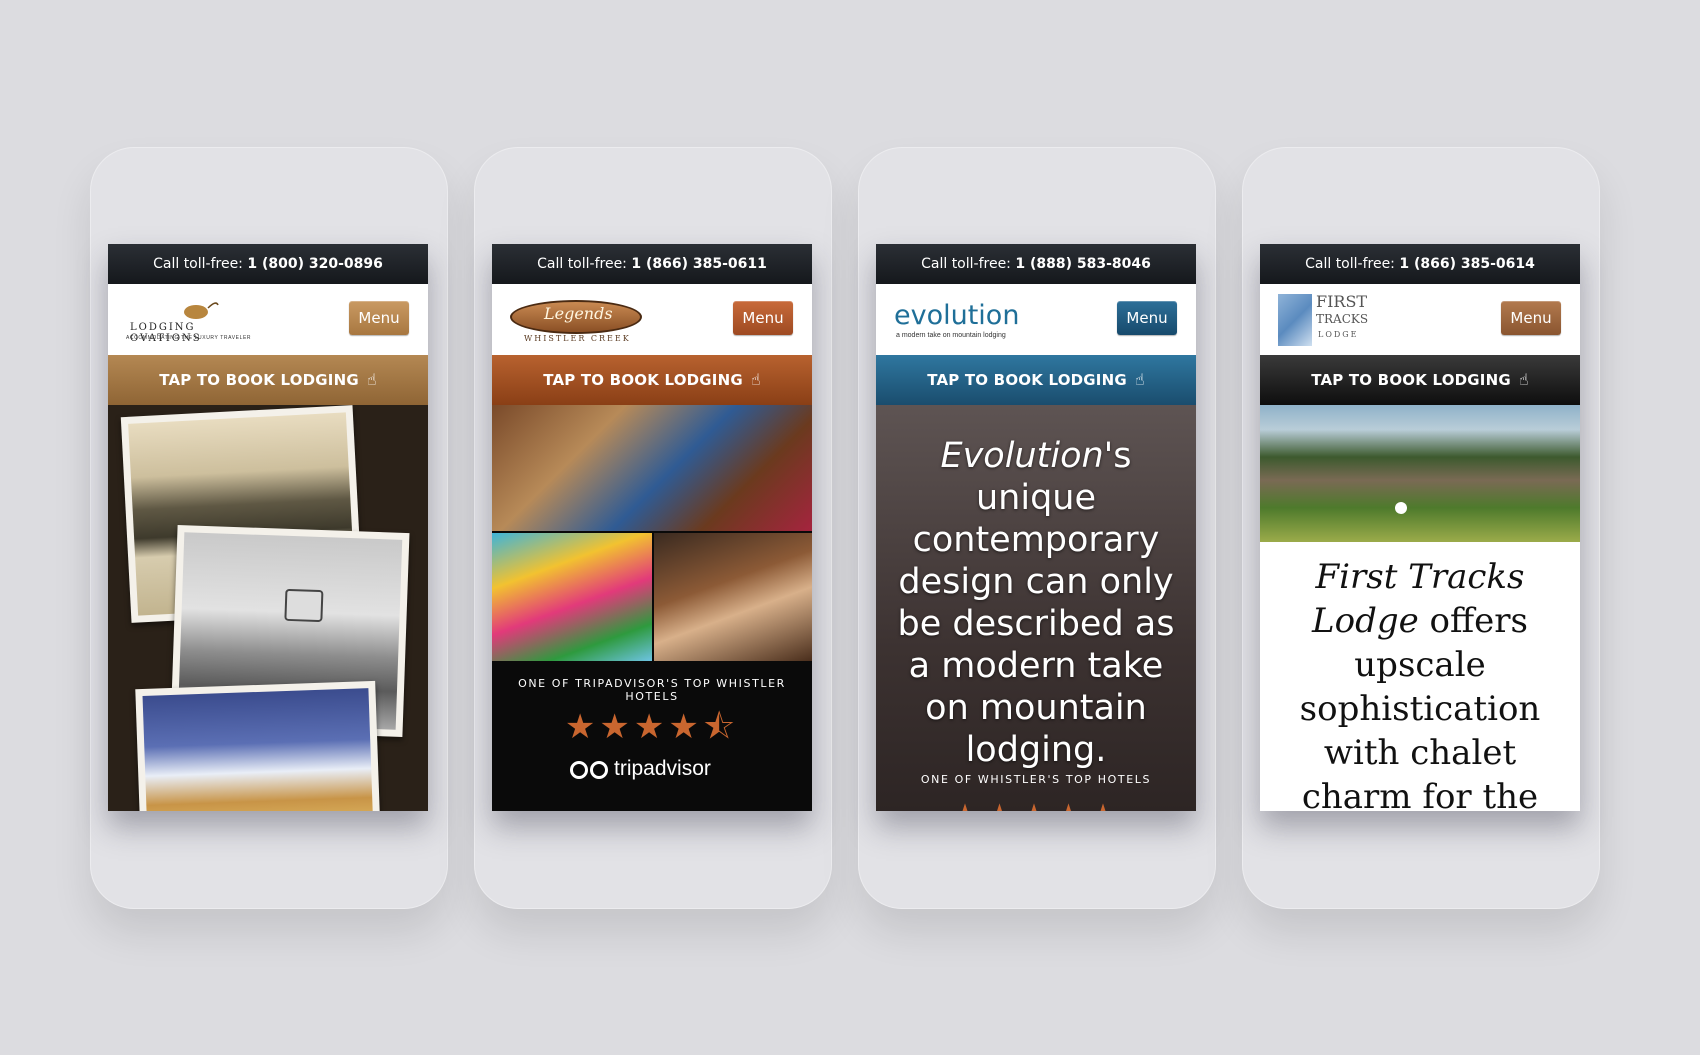 The width and height of the screenshot is (1700, 1055). I want to click on logo-tagline: a modern take on mountain lodging, so click(951, 335).